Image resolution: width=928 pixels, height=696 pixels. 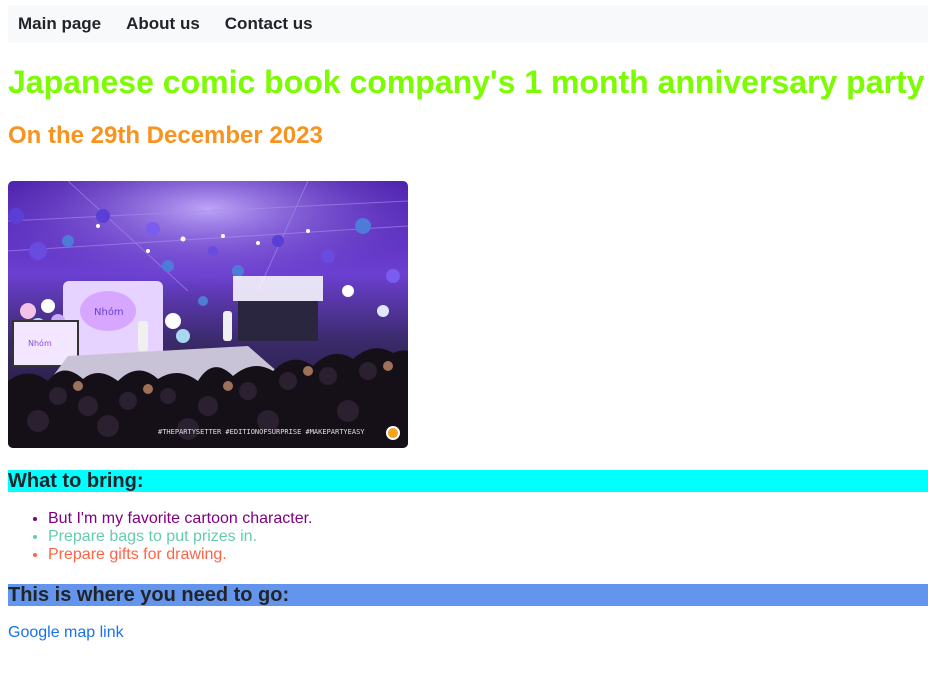 I want to click on nav-link-main-page: Main page, so click(x=59, y=24).